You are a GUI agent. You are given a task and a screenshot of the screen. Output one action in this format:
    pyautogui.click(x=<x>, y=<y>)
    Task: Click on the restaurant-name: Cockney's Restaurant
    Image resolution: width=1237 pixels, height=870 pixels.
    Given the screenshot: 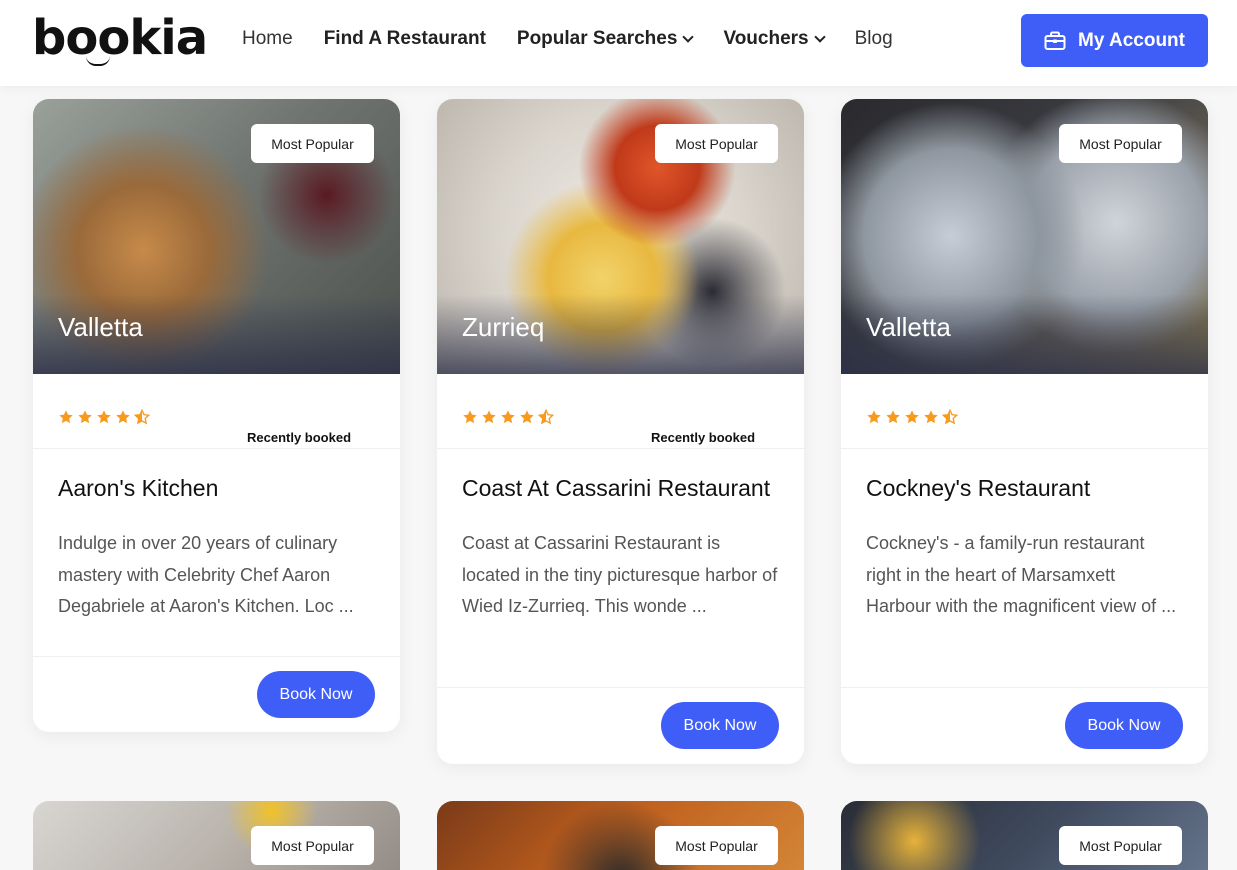 What is the action you would take?
    pyautogui.click(x=1024, y=488)
    